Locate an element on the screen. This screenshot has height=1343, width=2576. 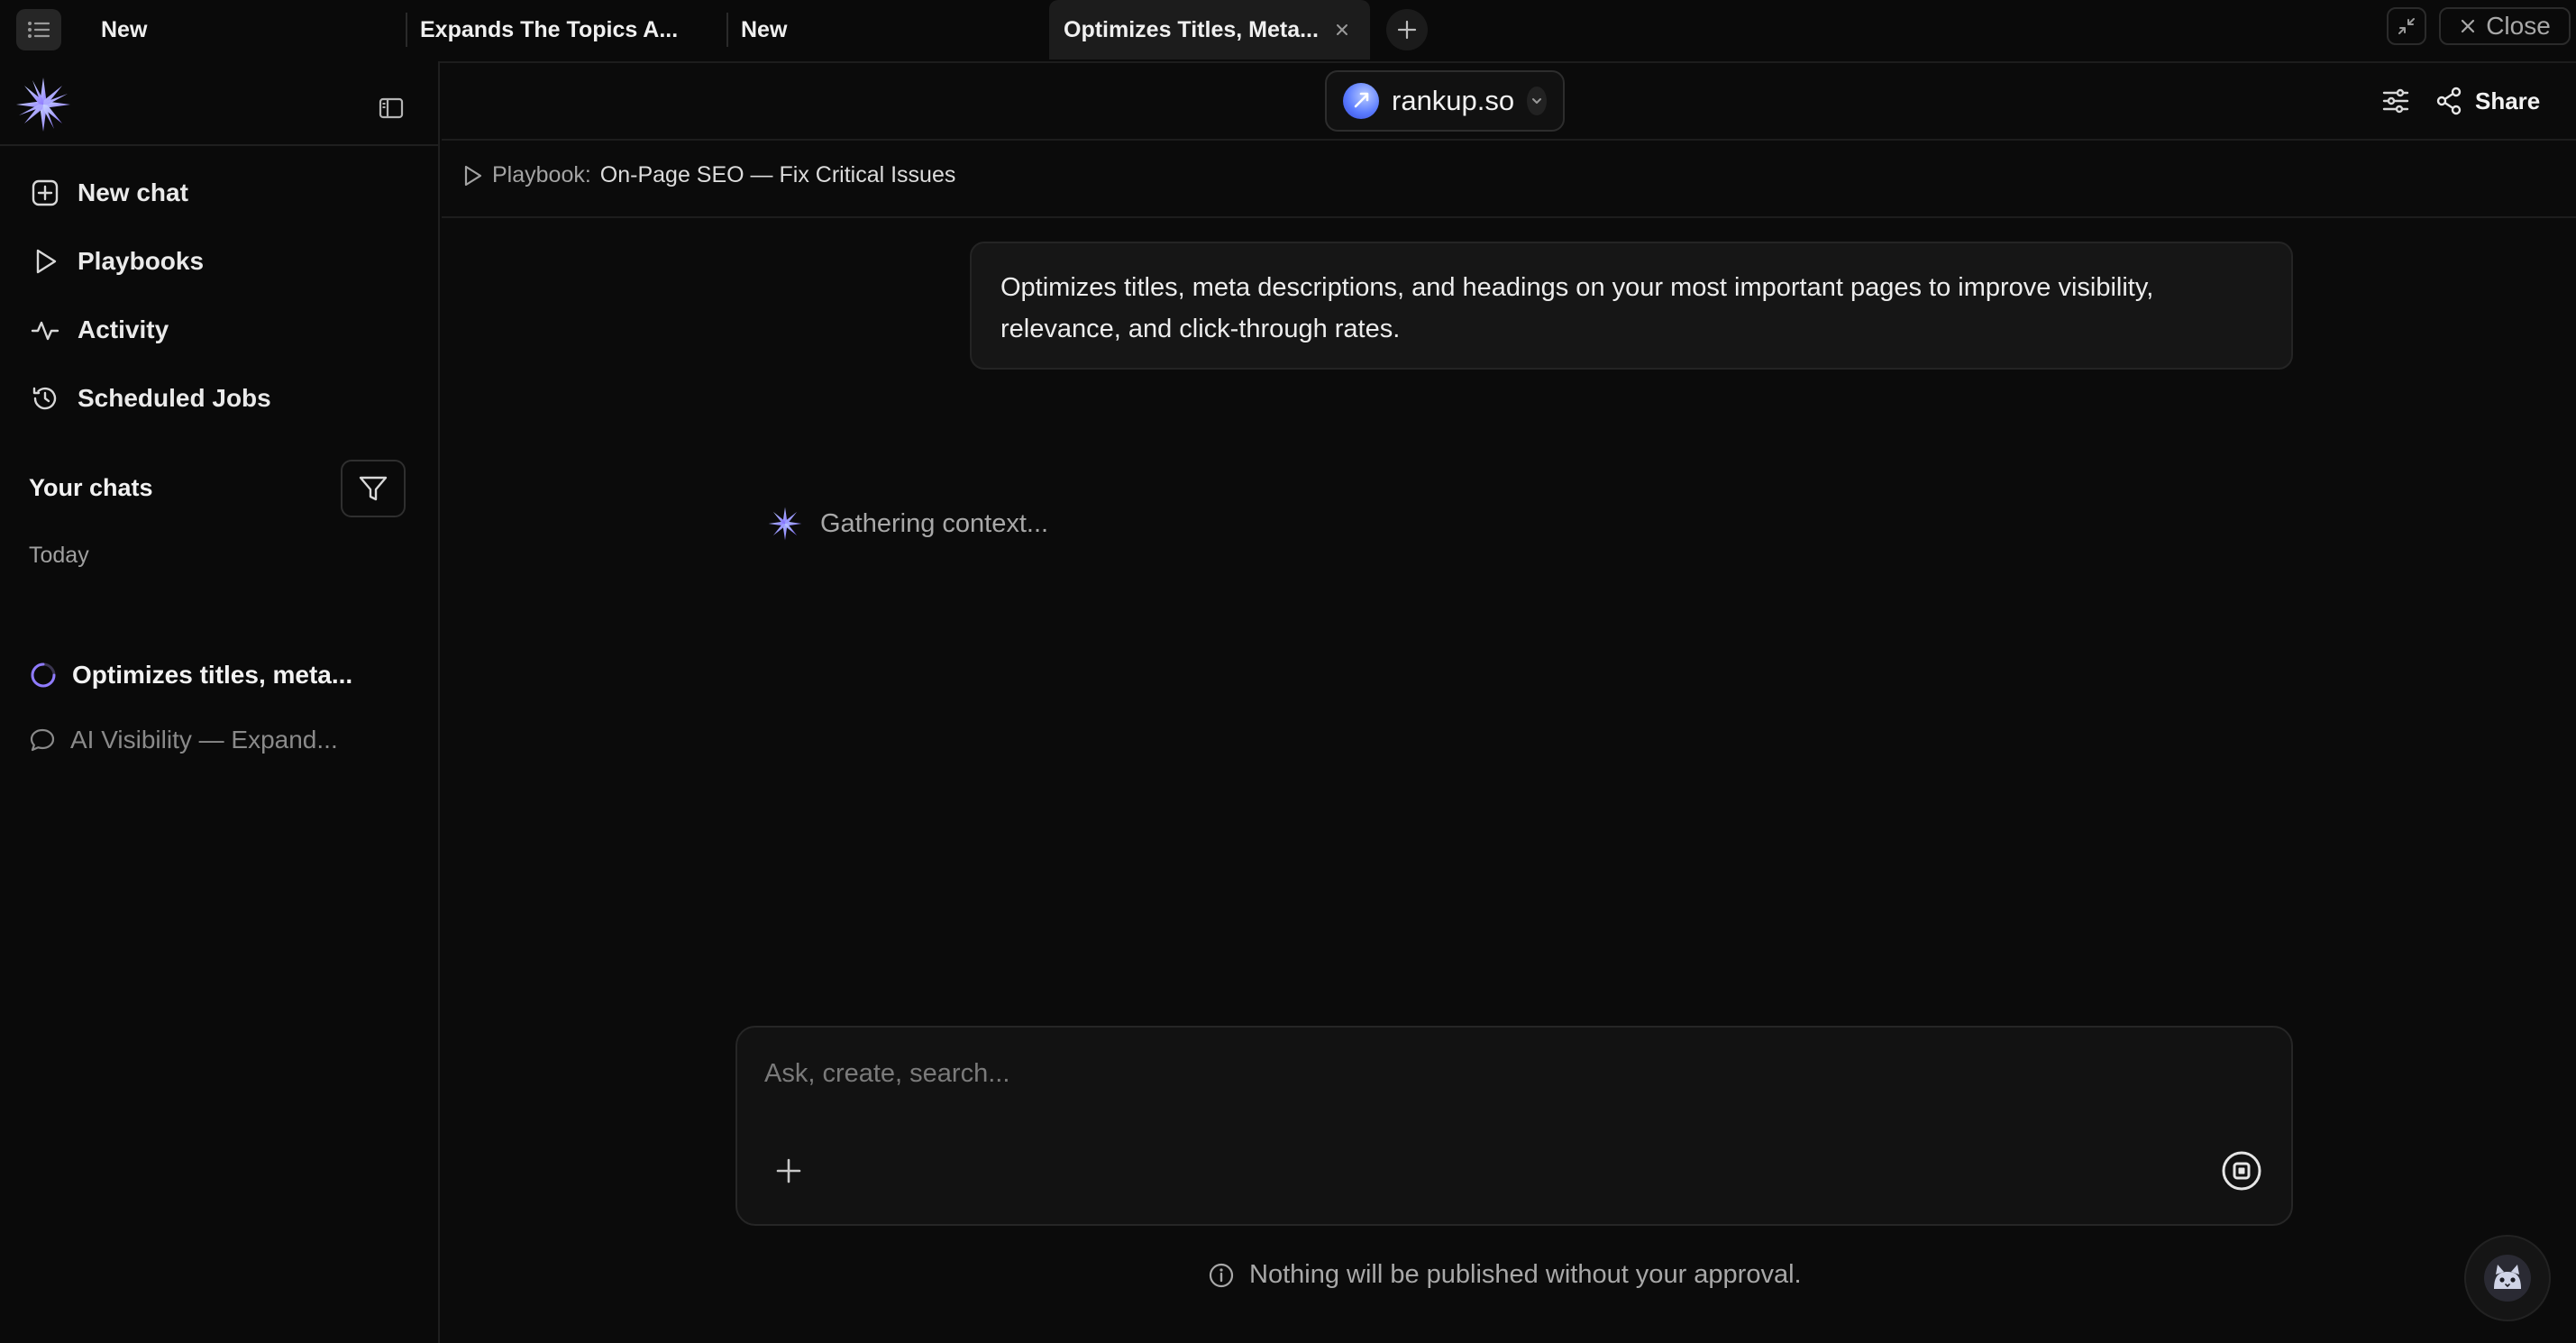
sidebar-item-label: Scheduled Jobs is located at coordinates (175, 398).